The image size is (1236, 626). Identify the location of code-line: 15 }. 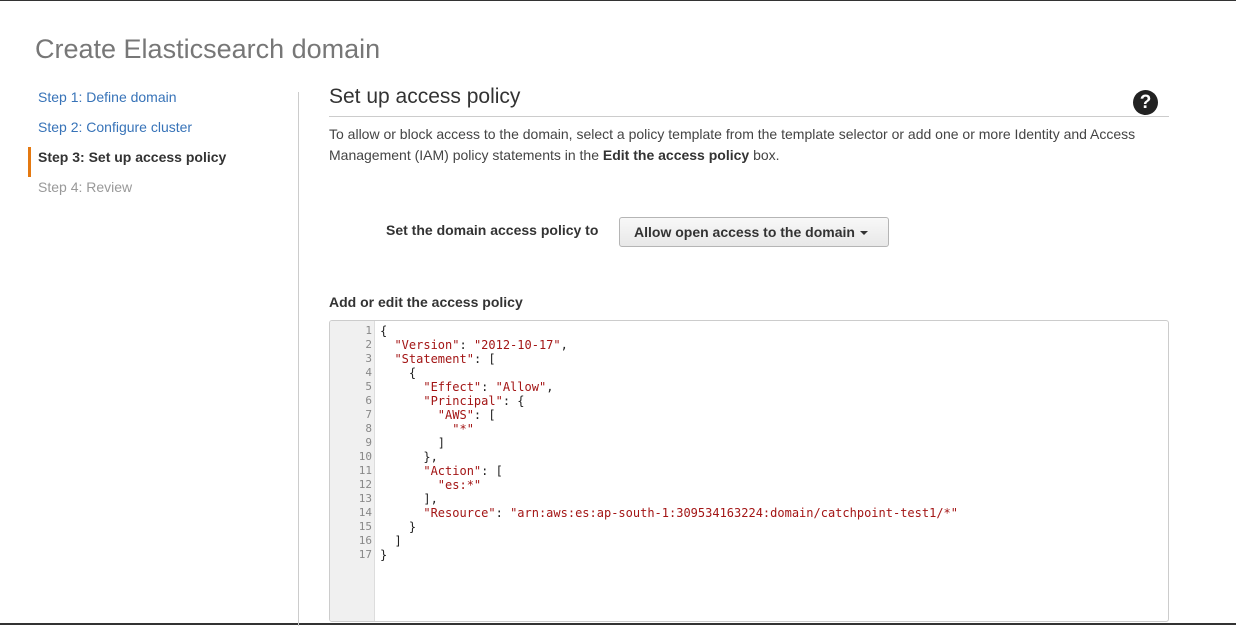
(749, 527).